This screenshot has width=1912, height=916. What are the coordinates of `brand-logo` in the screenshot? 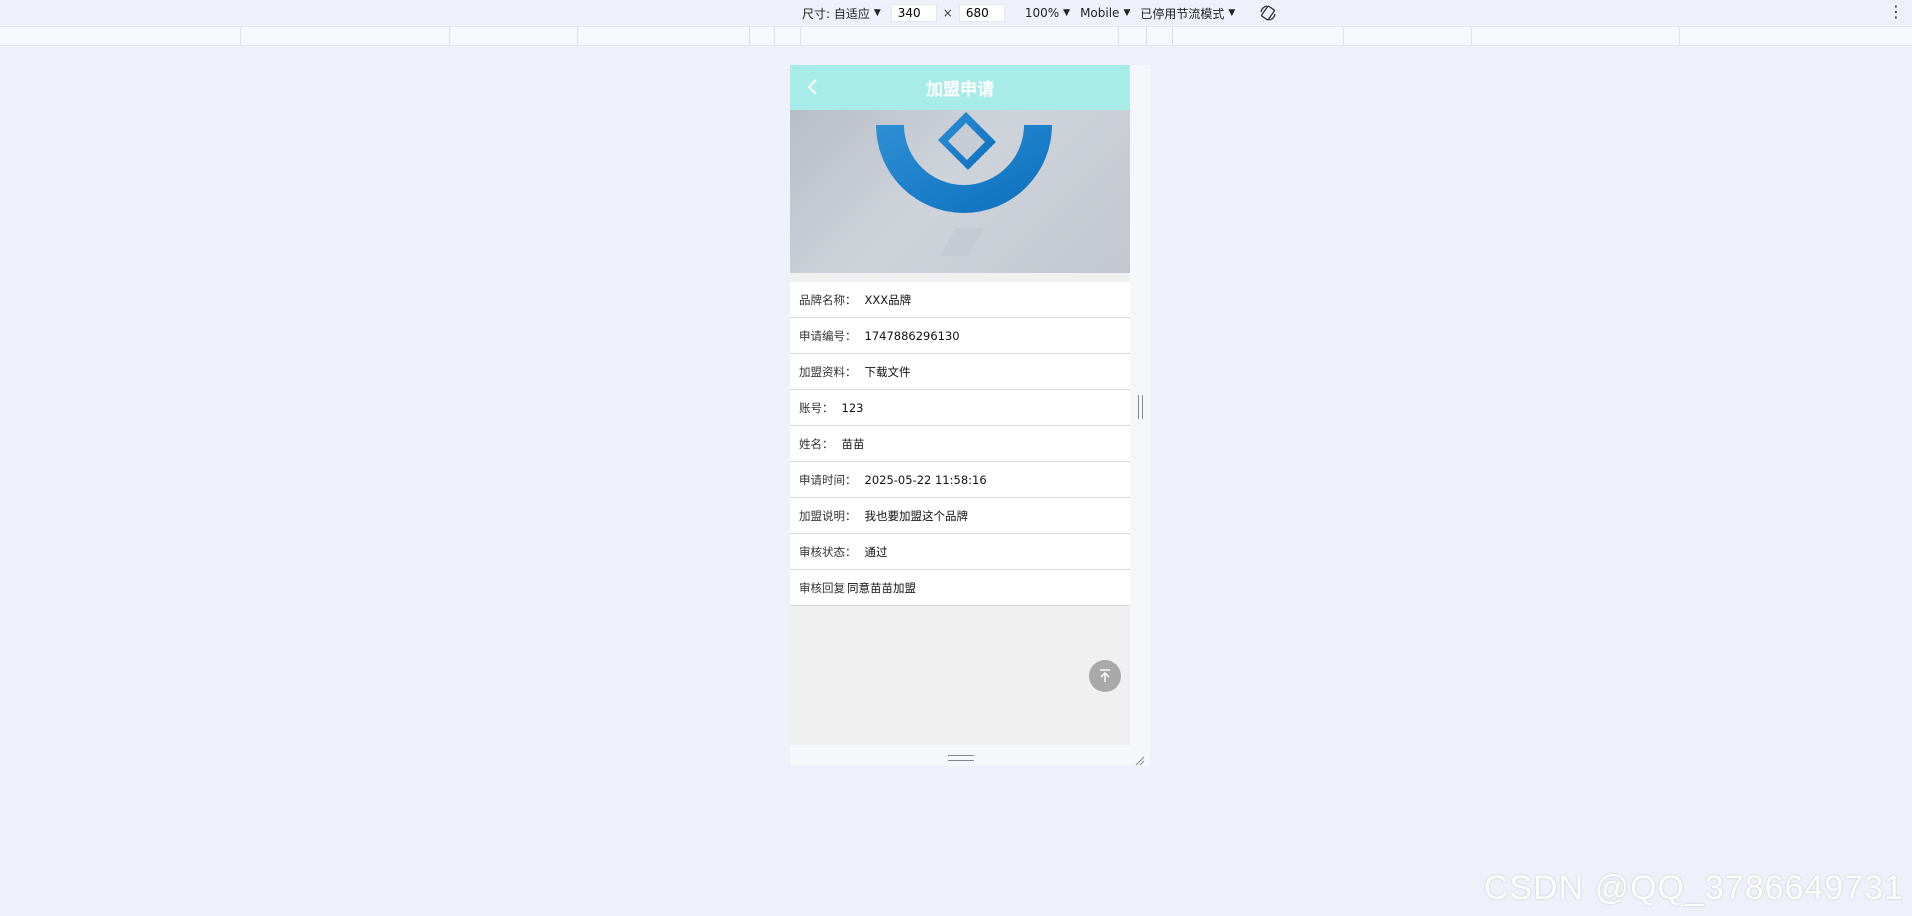 It's located at (964, 184).